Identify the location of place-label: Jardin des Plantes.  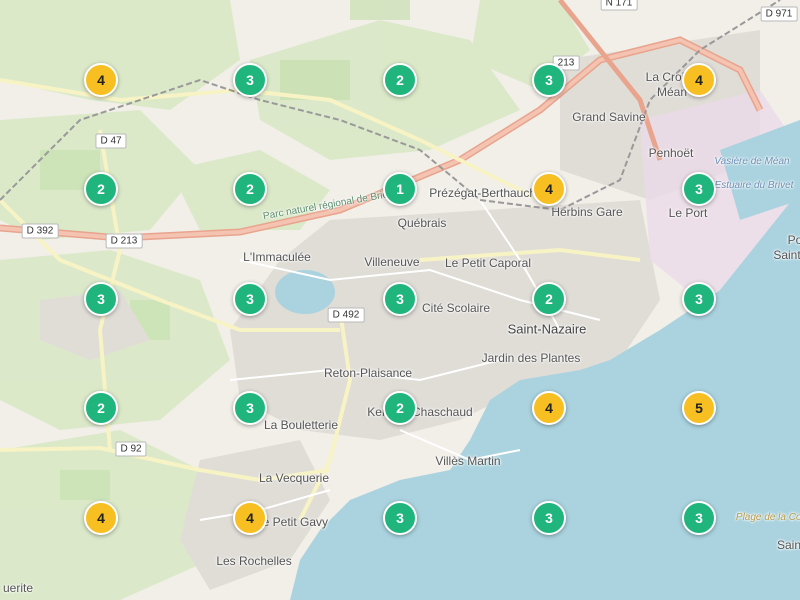
(531, 358).